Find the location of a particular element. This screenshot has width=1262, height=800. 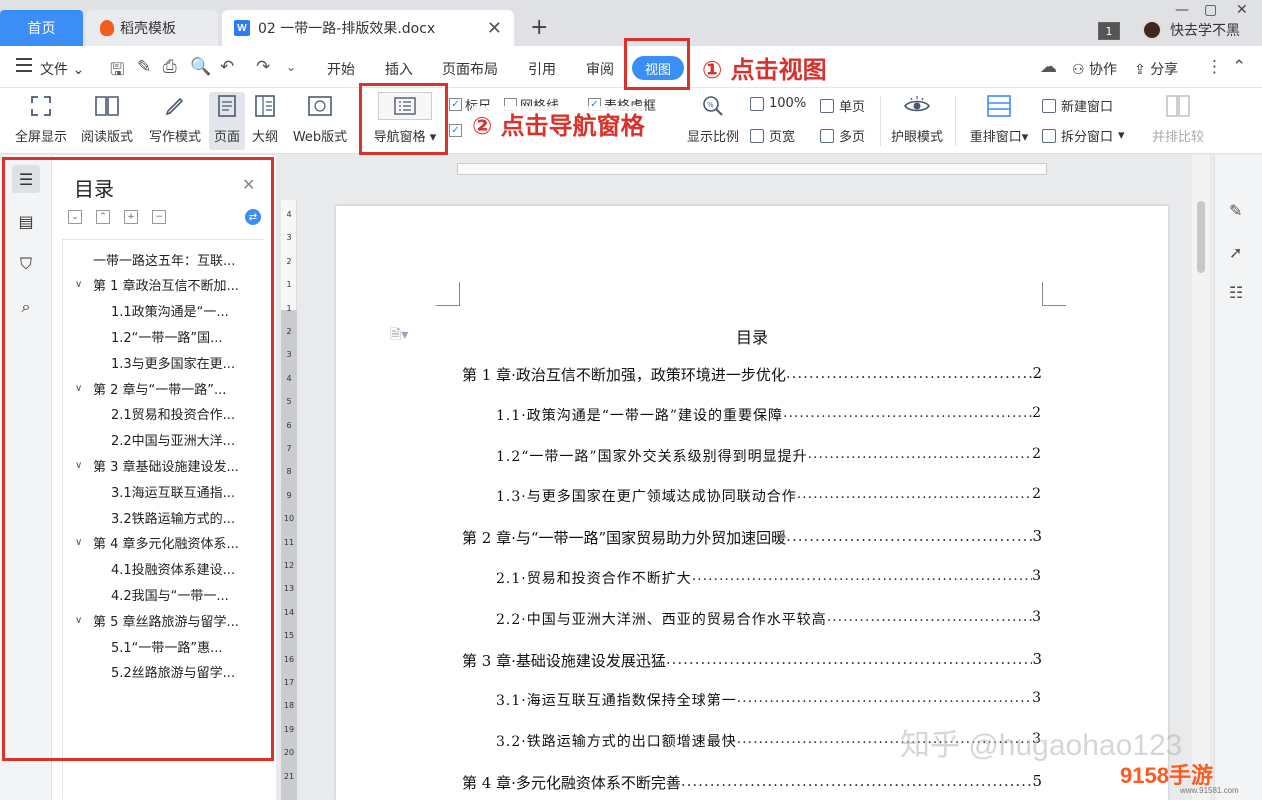

ruler-number: 13 is located at coordinates (289, 589).